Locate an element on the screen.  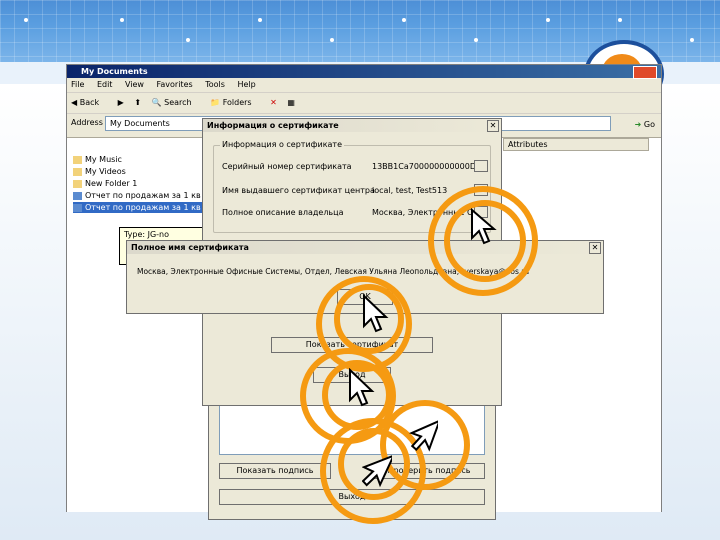
serial-label: Серийный номер сертификата is located at coordinates (287, 166).